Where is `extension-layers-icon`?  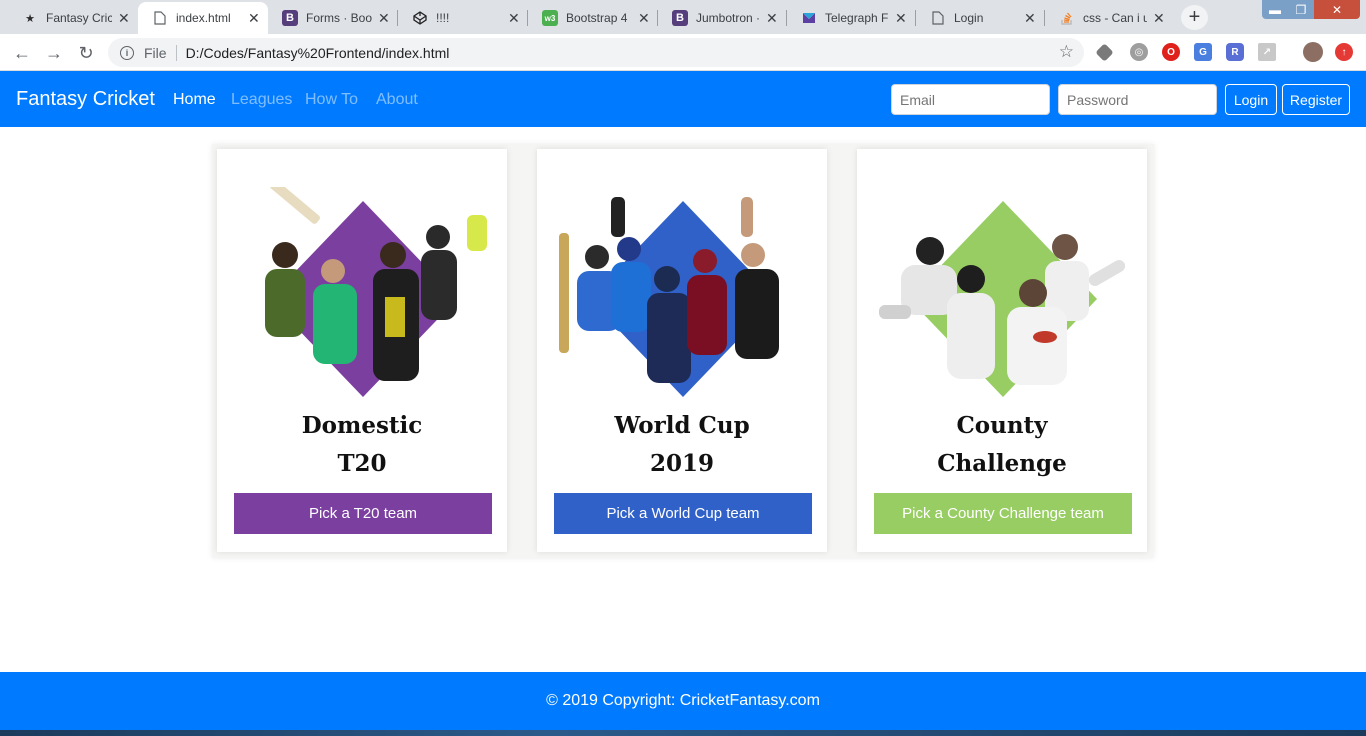
extension-layers-icon is located at coordinates (1104, 52).